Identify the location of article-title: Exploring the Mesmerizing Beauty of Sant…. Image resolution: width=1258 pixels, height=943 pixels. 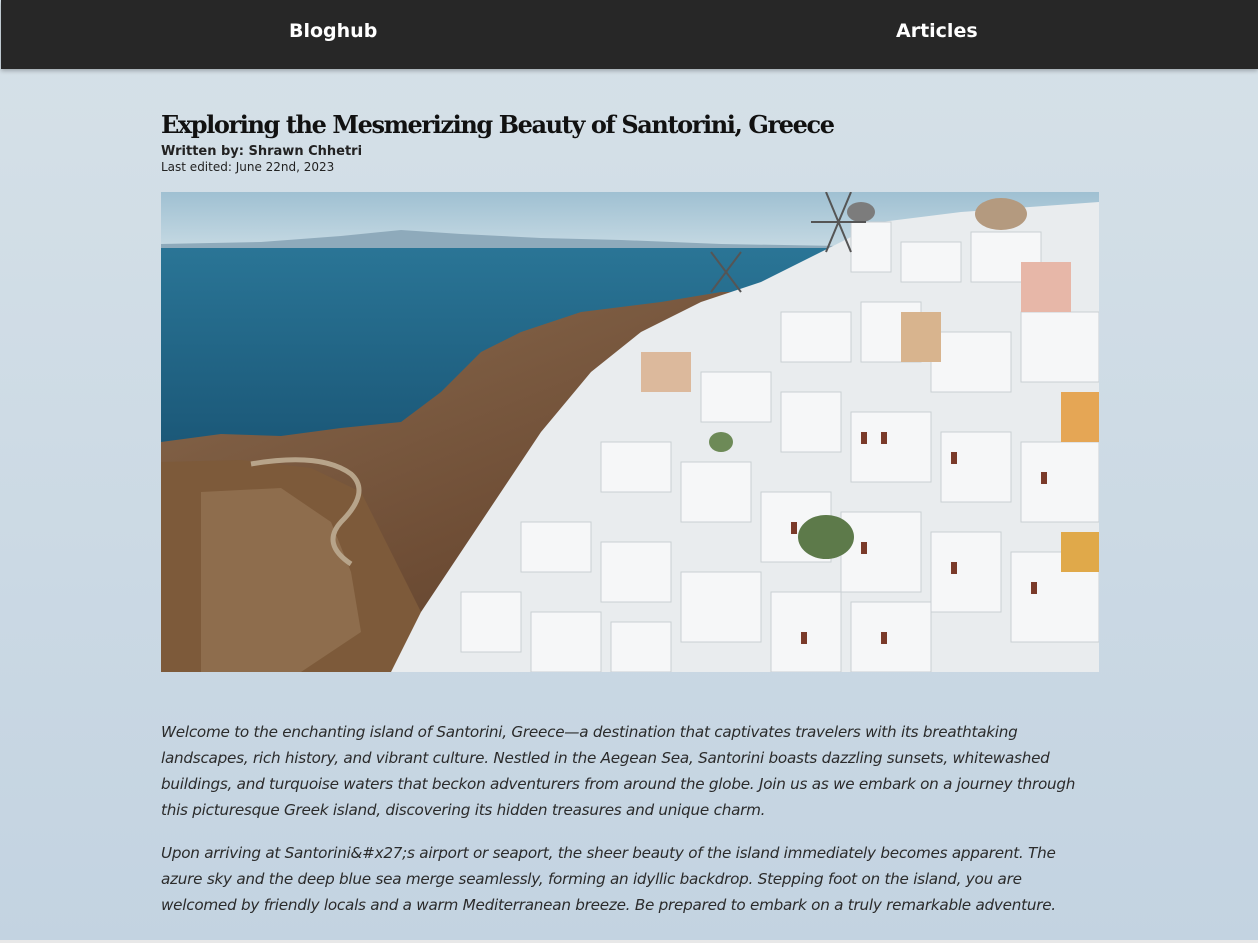
(498, 124).